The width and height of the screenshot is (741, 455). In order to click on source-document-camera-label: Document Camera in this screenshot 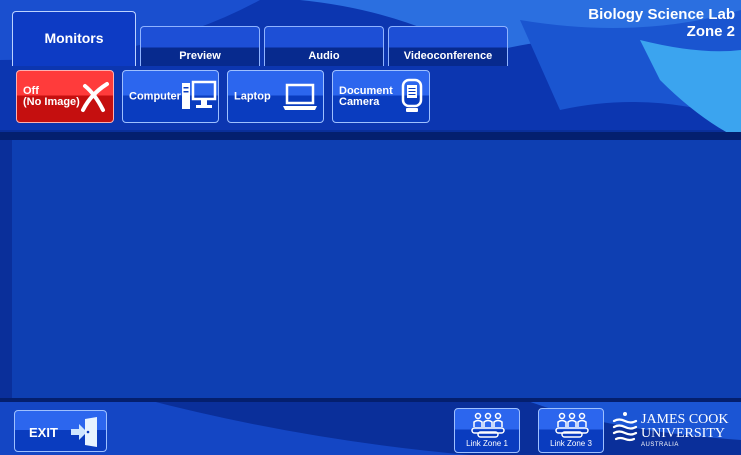, I will do `click(366, 96)`.